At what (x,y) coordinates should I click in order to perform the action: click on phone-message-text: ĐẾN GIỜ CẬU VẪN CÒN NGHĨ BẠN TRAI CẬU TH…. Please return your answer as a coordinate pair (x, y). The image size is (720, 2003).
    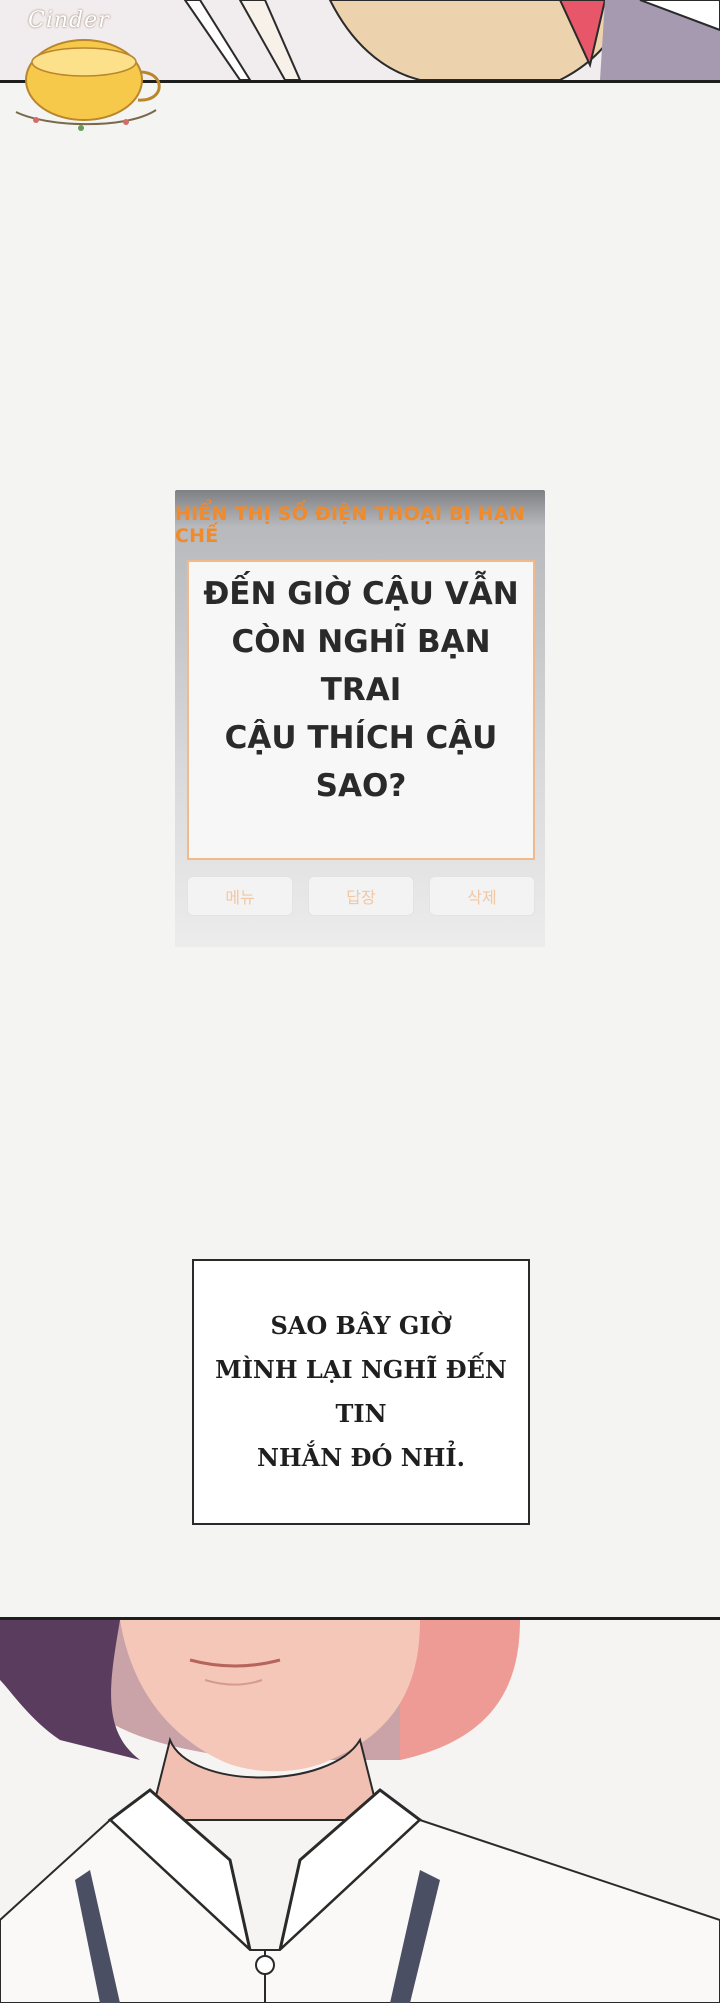
    Looking at the image, I should click on (361, 690).